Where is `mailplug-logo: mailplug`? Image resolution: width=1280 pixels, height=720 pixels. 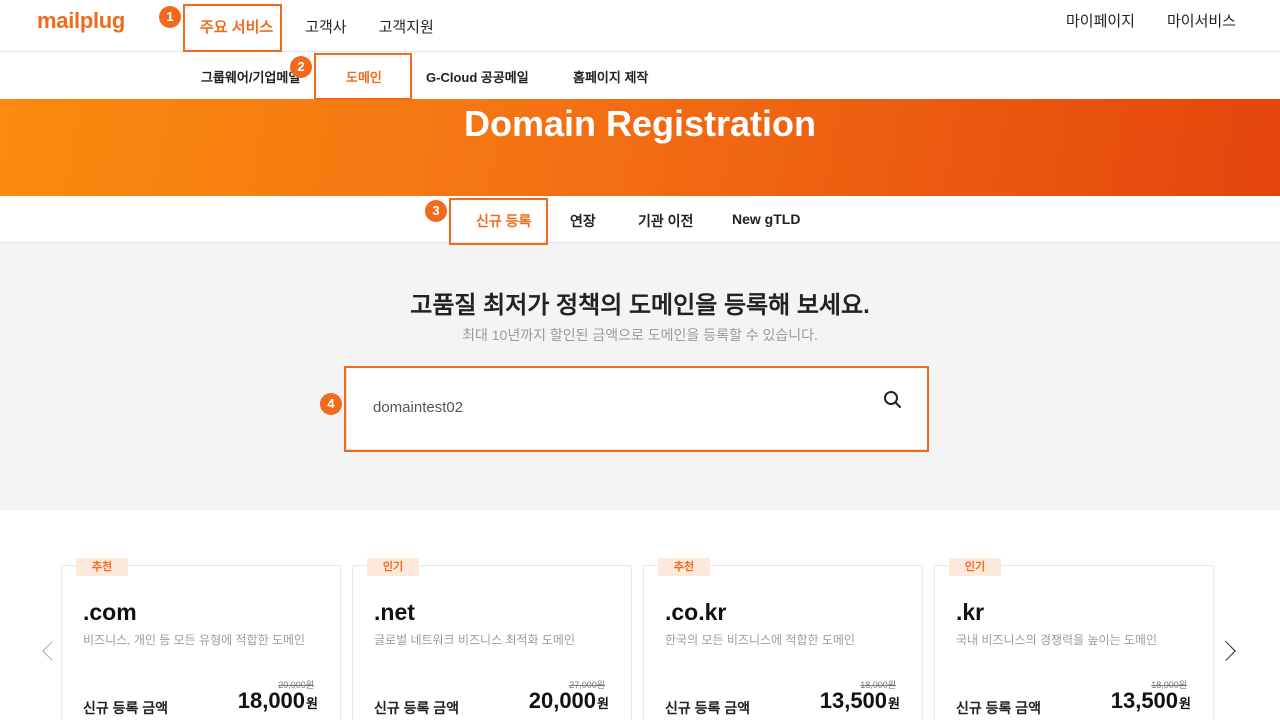 mailplug-logo: mailplug is located at coordinates (81, 21).